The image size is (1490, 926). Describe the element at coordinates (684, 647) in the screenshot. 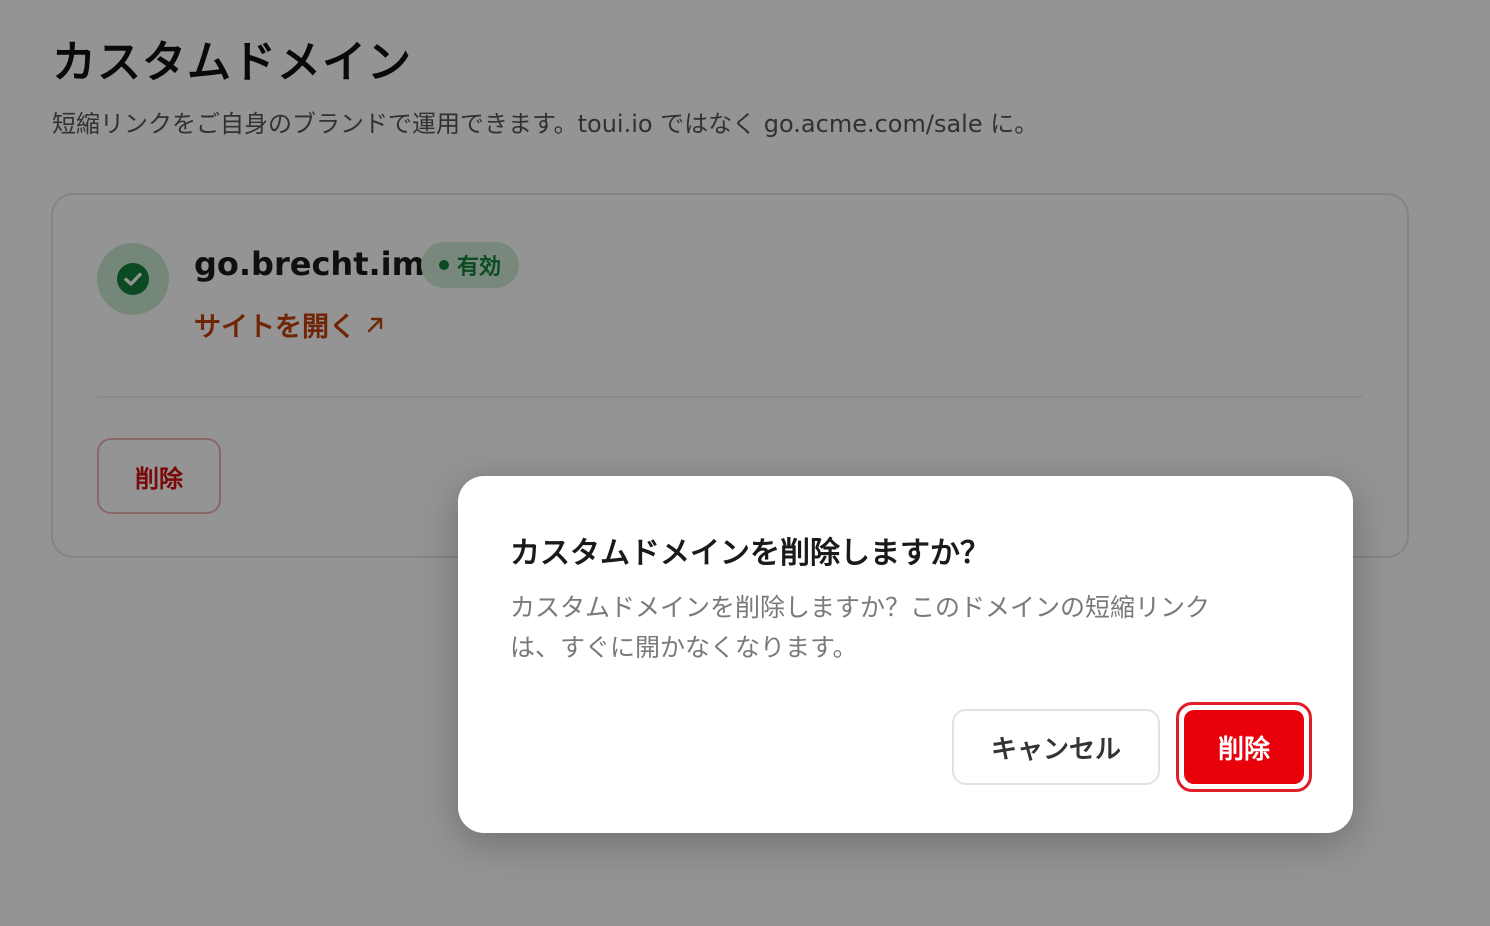

I see `dialog-message-line-2: は、すぐに開かなくなります。` at that location.